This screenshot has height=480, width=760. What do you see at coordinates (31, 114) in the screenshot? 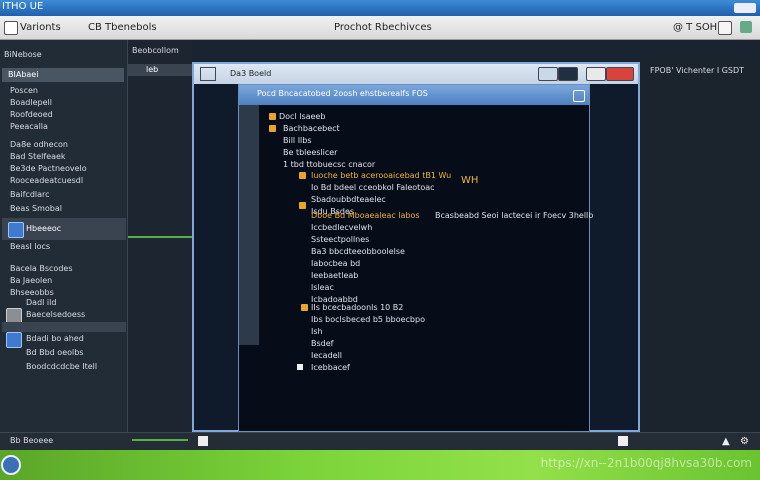
I see `list-item: Roofdeoed` at bounding box center [31, 114].